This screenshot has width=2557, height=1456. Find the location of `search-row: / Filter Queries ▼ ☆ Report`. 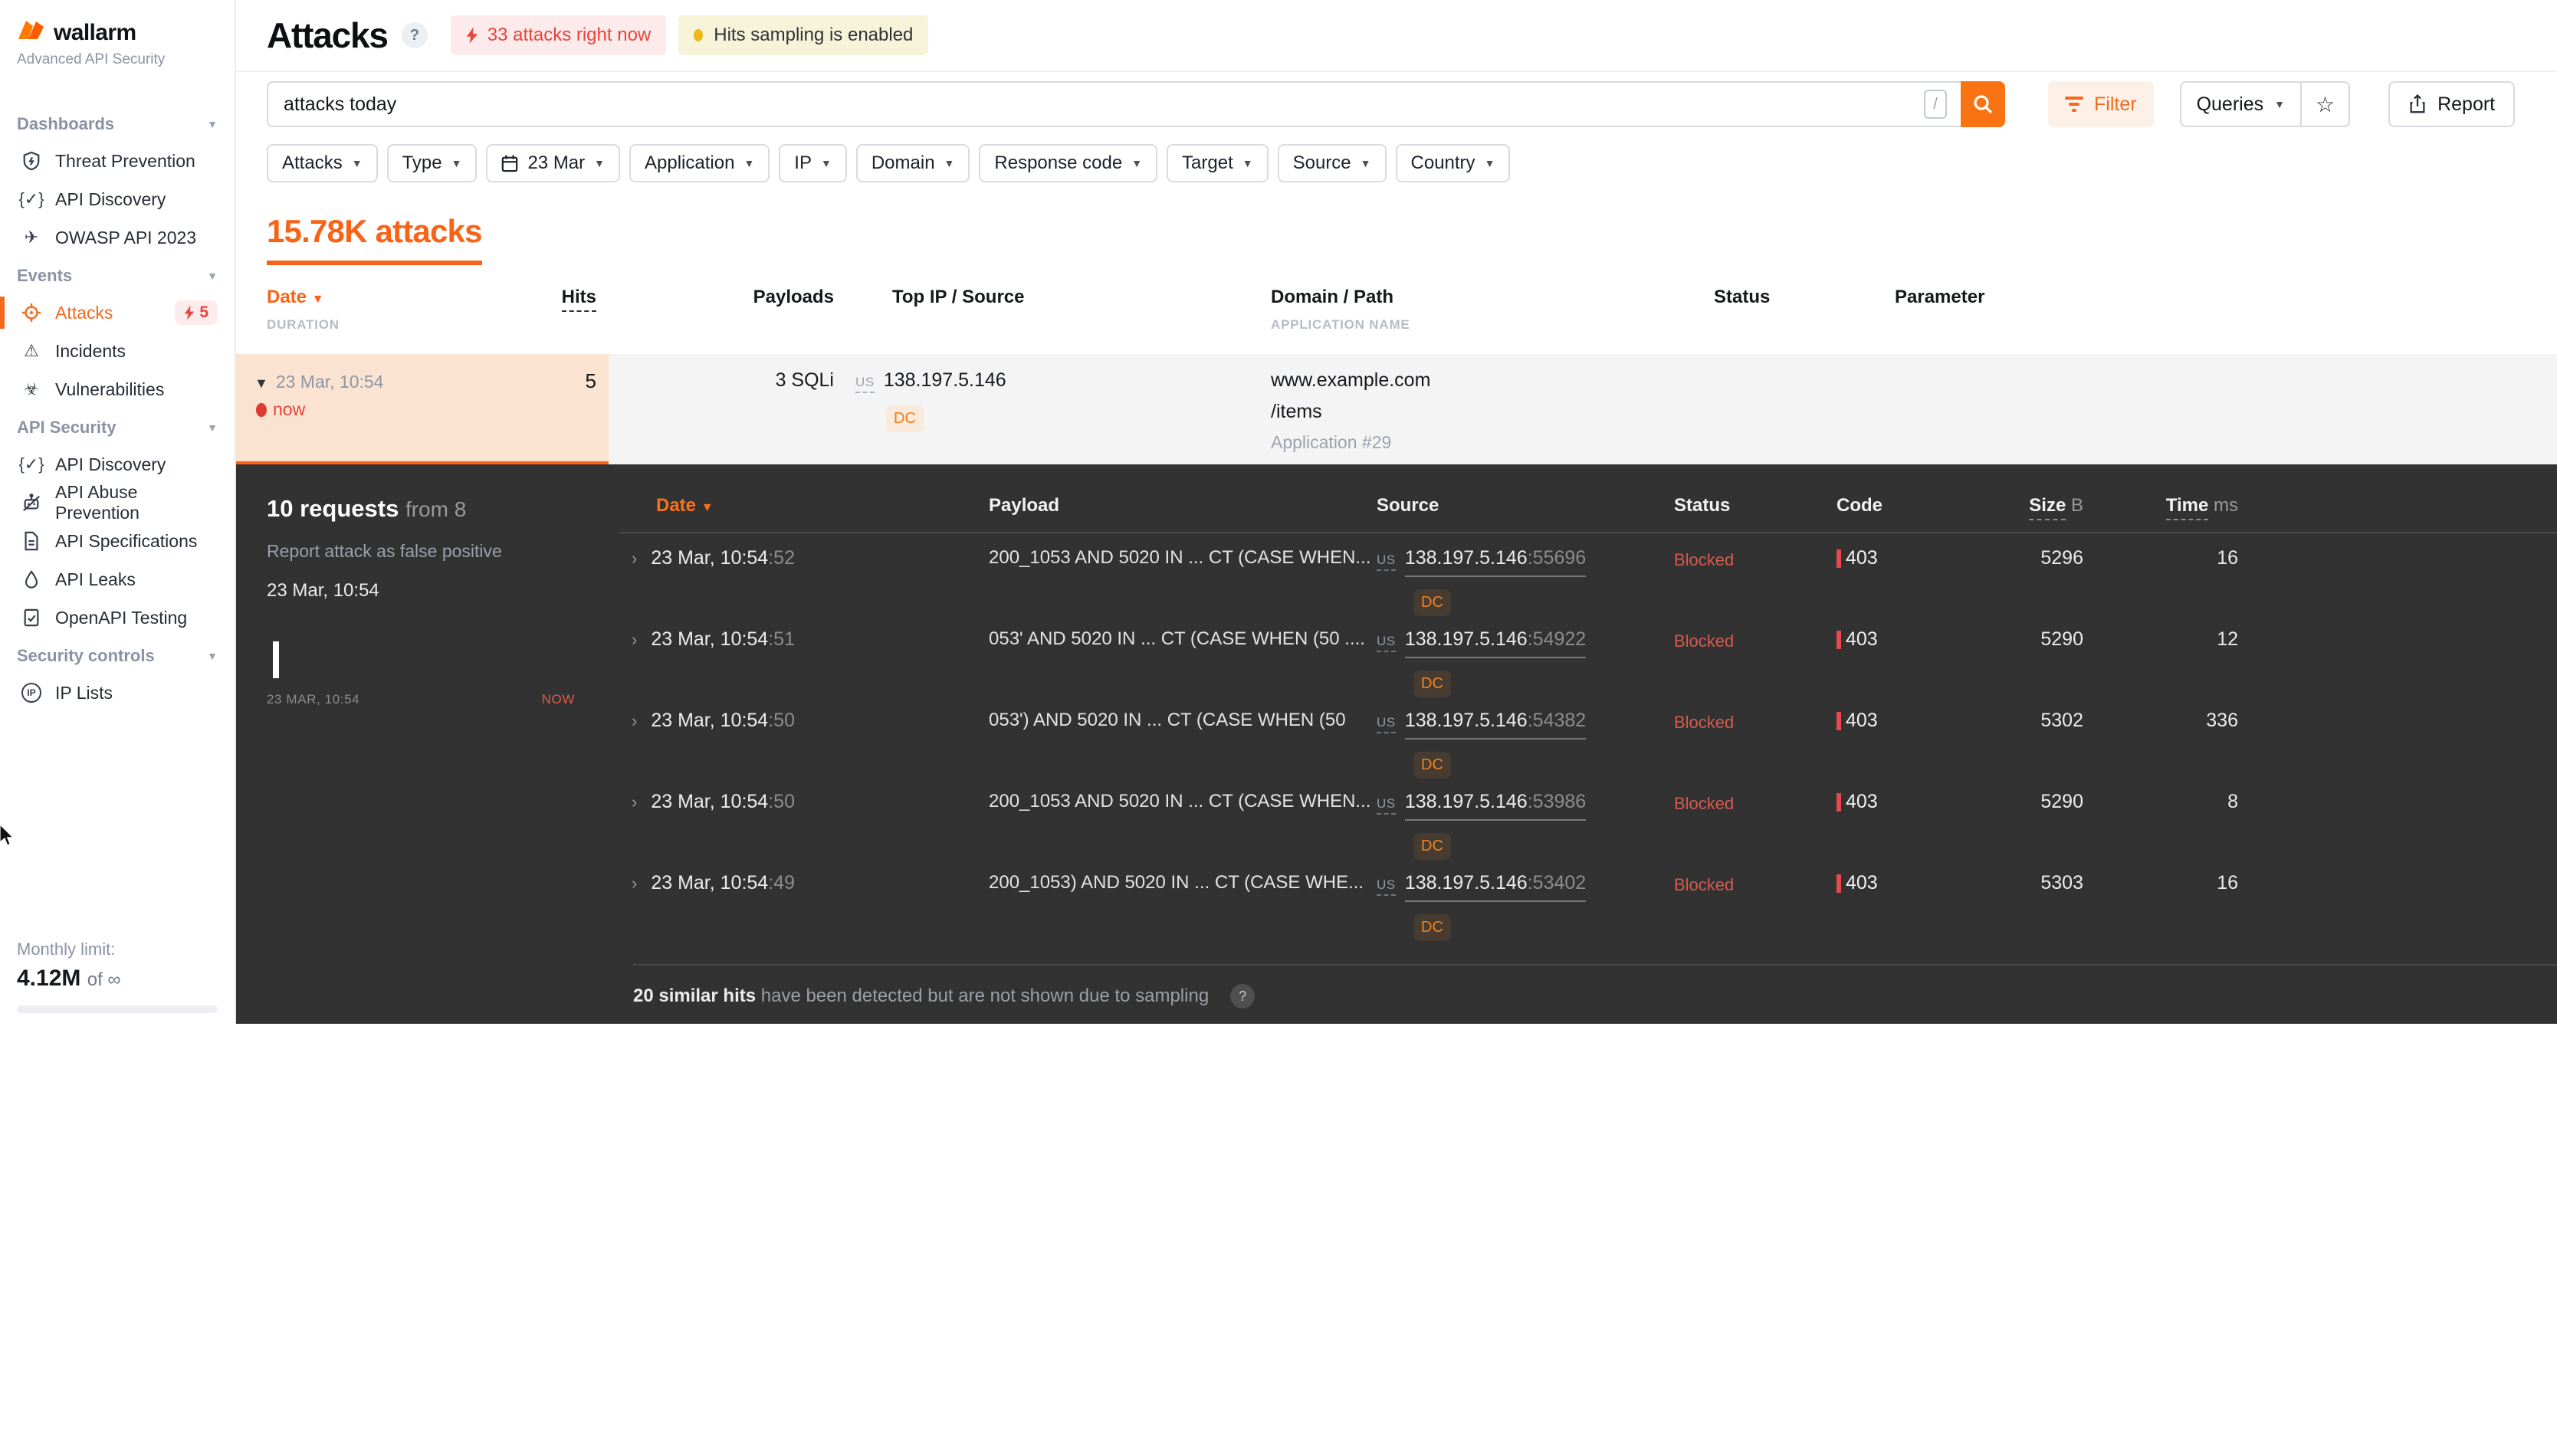

search-row: / Filter Queries ▼ ☆ Report is located at coordinates (1396, 99).